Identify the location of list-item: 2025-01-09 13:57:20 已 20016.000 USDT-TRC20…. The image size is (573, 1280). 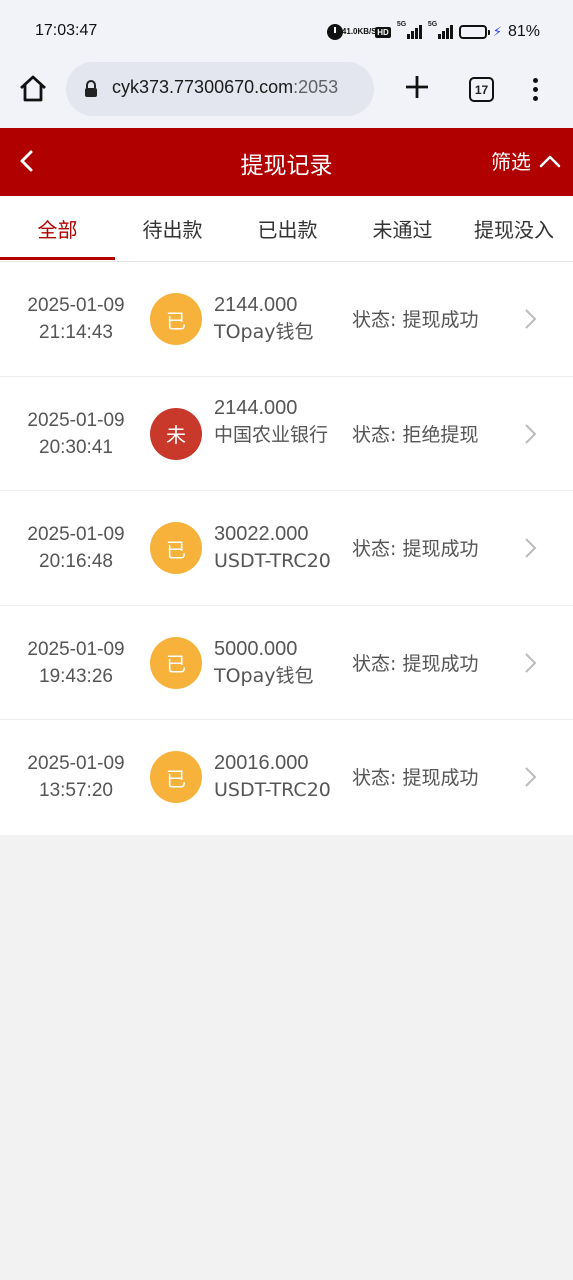
(286, 777).